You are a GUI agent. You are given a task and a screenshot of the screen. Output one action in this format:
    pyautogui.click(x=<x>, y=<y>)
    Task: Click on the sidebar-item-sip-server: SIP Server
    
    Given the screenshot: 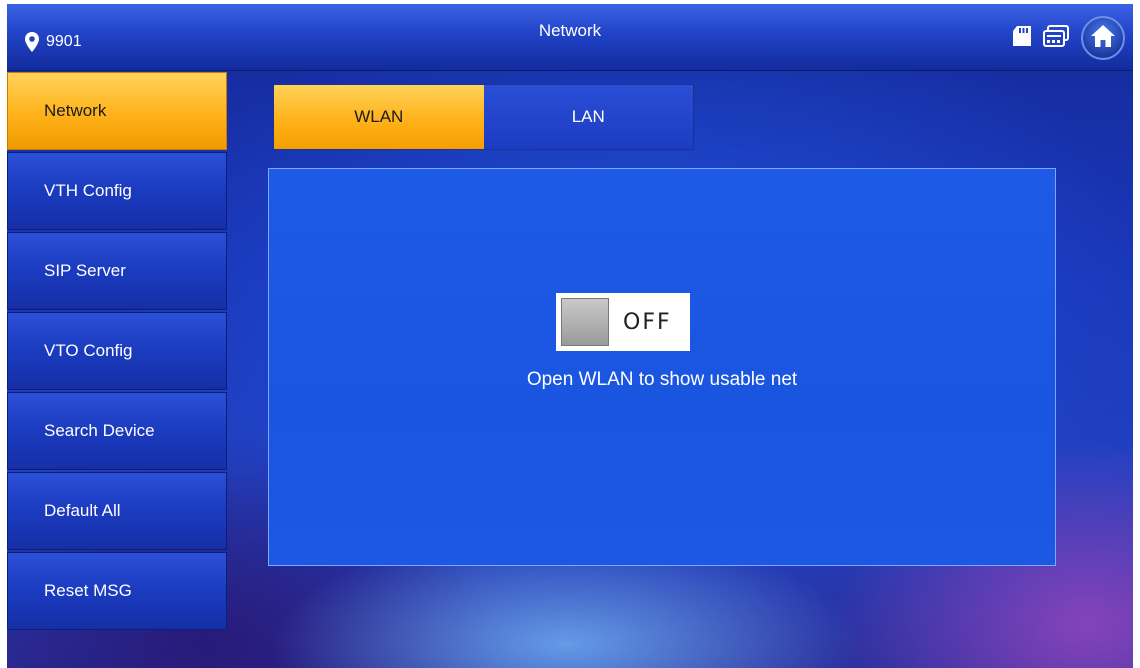 What is the action you would take?
    pyautogui.click(x=117, y=271)
    